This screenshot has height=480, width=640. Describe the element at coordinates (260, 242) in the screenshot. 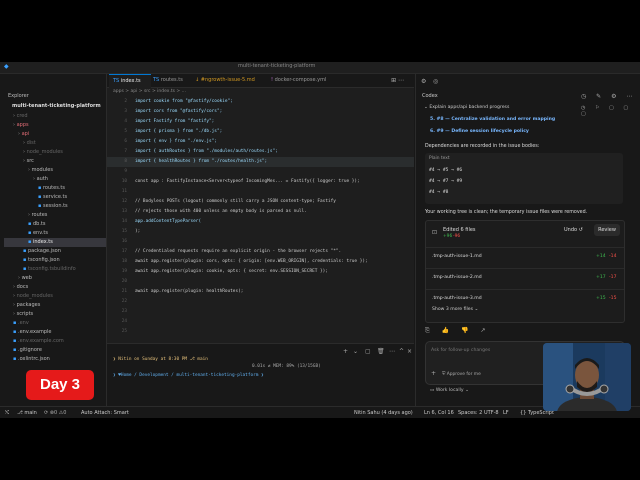

I see `code-line: 16` at that location.